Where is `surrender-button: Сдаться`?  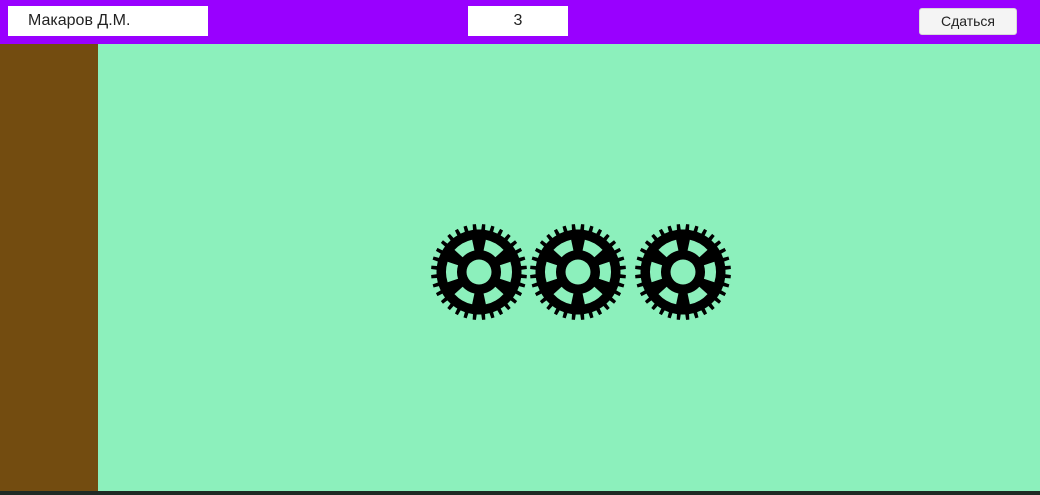
surrender-button: Сдаться is located at coordinates (968, 21).